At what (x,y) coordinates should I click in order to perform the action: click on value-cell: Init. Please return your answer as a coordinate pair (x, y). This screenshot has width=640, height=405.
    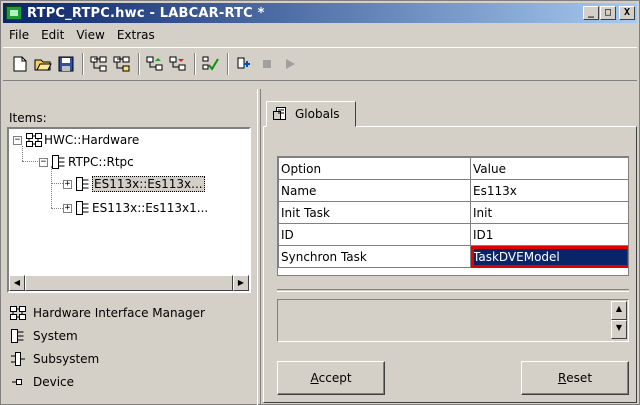
    Looking at the image, I should click on (549, 212).